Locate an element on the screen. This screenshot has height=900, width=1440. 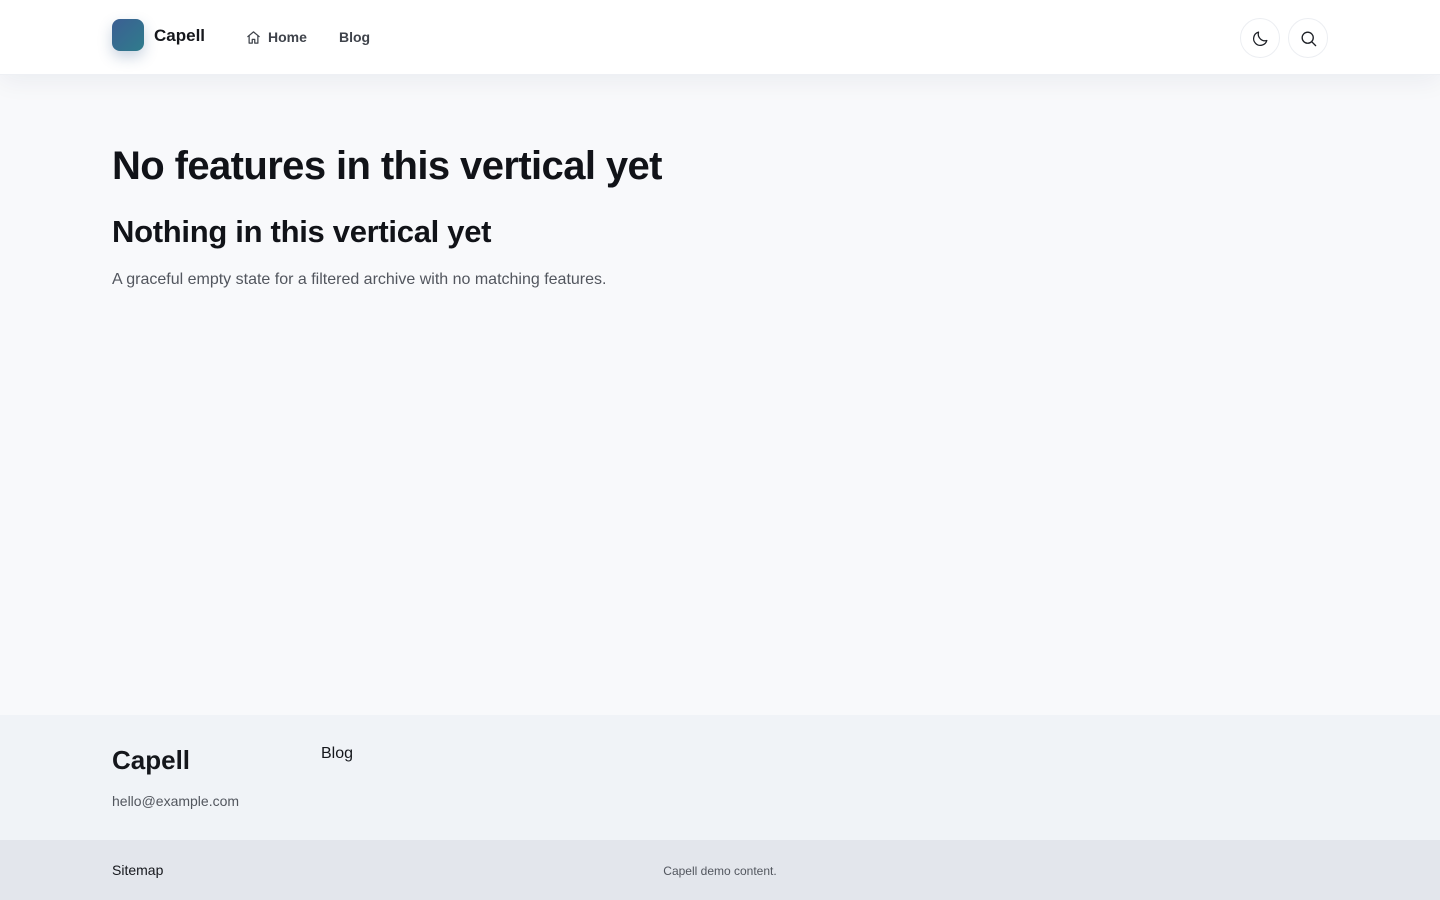
home-icon is located at coordinates (253, 37).